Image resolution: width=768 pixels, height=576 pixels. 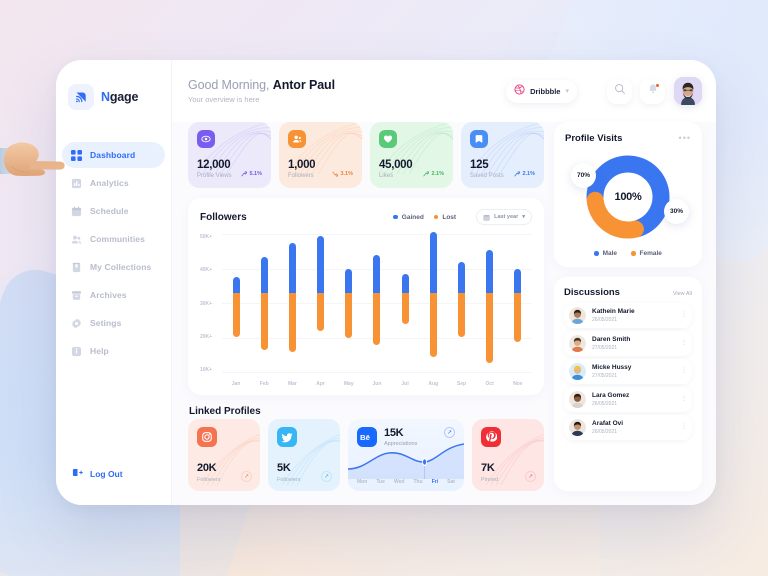 I want to click on stat-value: 1,000, so click(x=302, y=165).